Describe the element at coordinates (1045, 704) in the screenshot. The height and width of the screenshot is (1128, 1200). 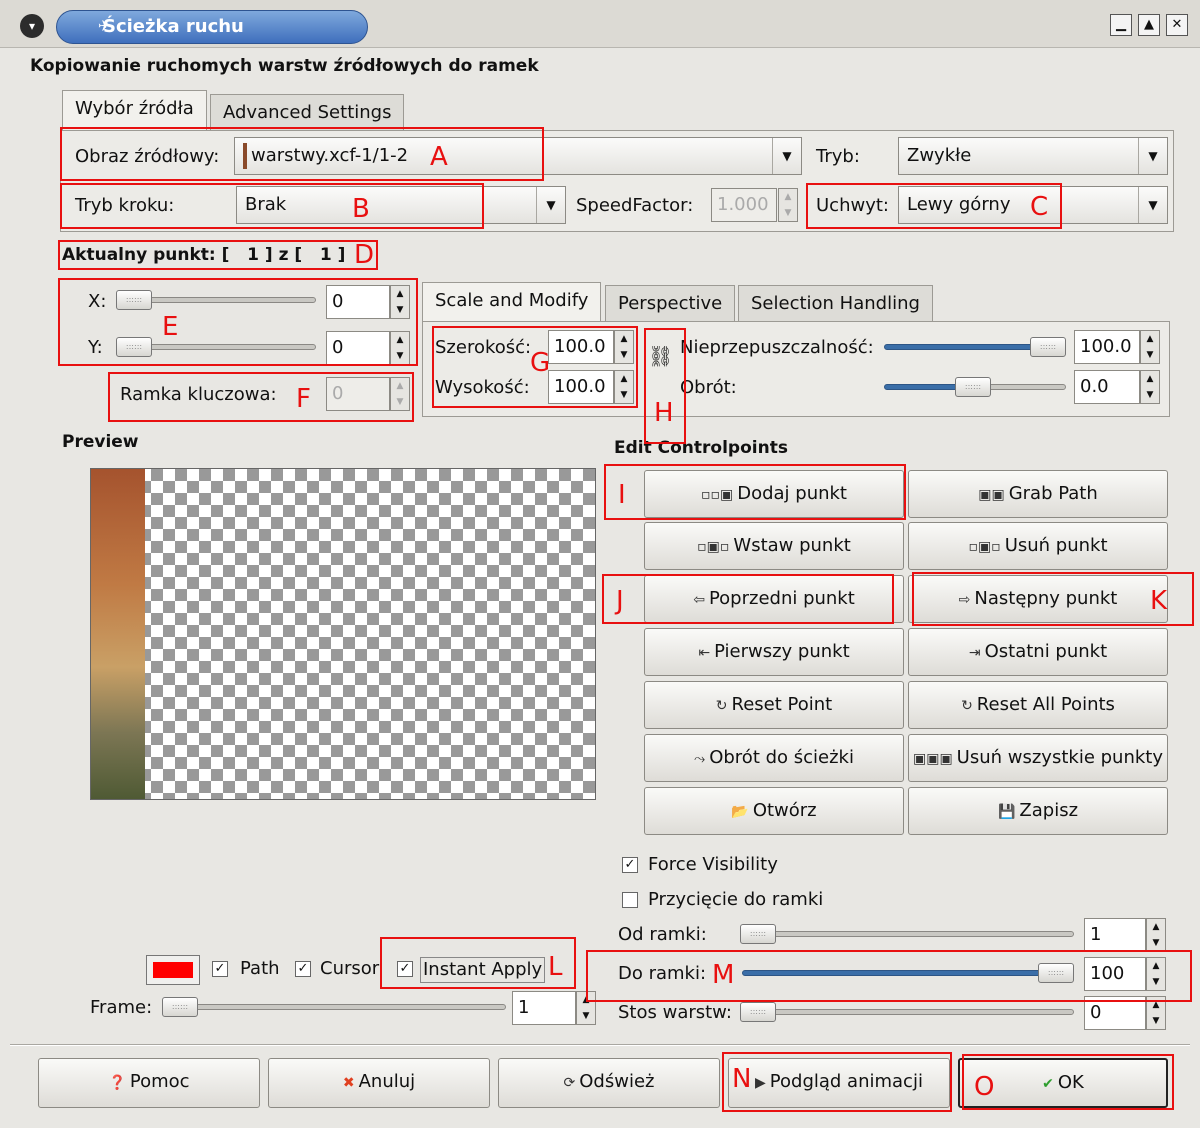
I see `reset-all-points-label: Reset All Points` at that location.